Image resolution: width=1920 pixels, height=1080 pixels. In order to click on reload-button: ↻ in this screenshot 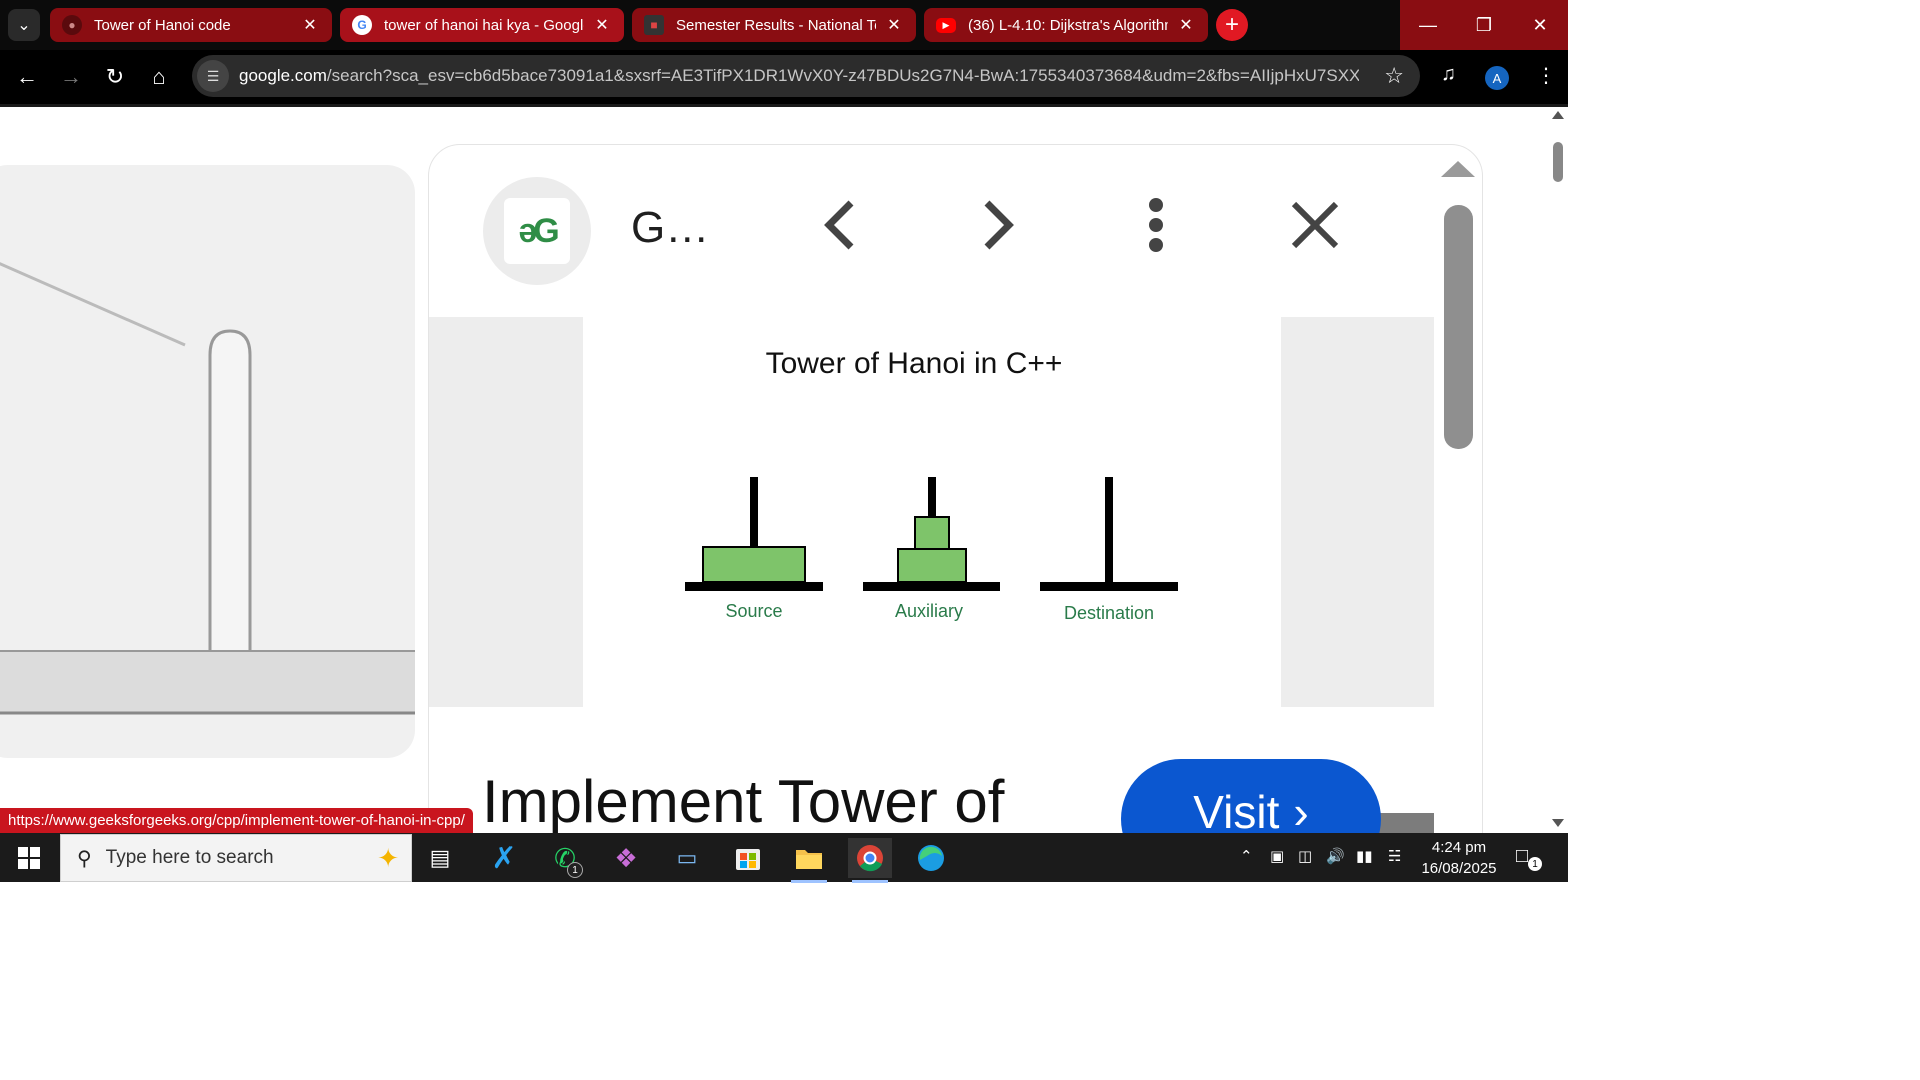, I will do `click(115, 77)`.